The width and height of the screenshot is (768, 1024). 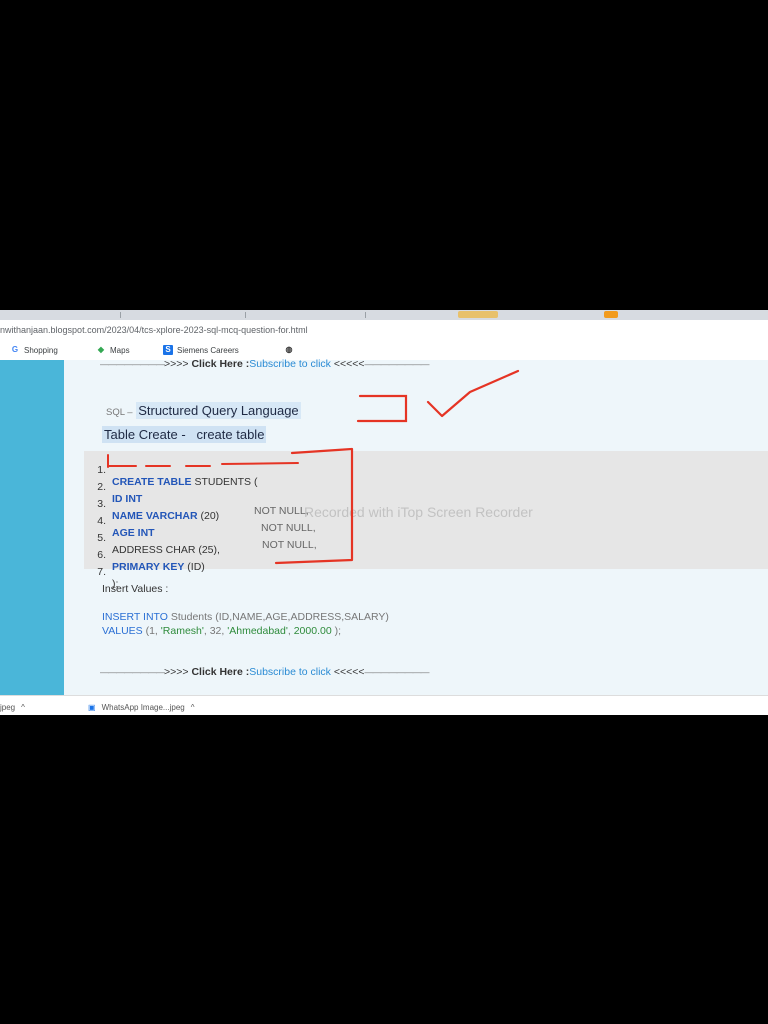 I want to click on bookmark-shopping: G Shopping, so click(x=34, y=350).